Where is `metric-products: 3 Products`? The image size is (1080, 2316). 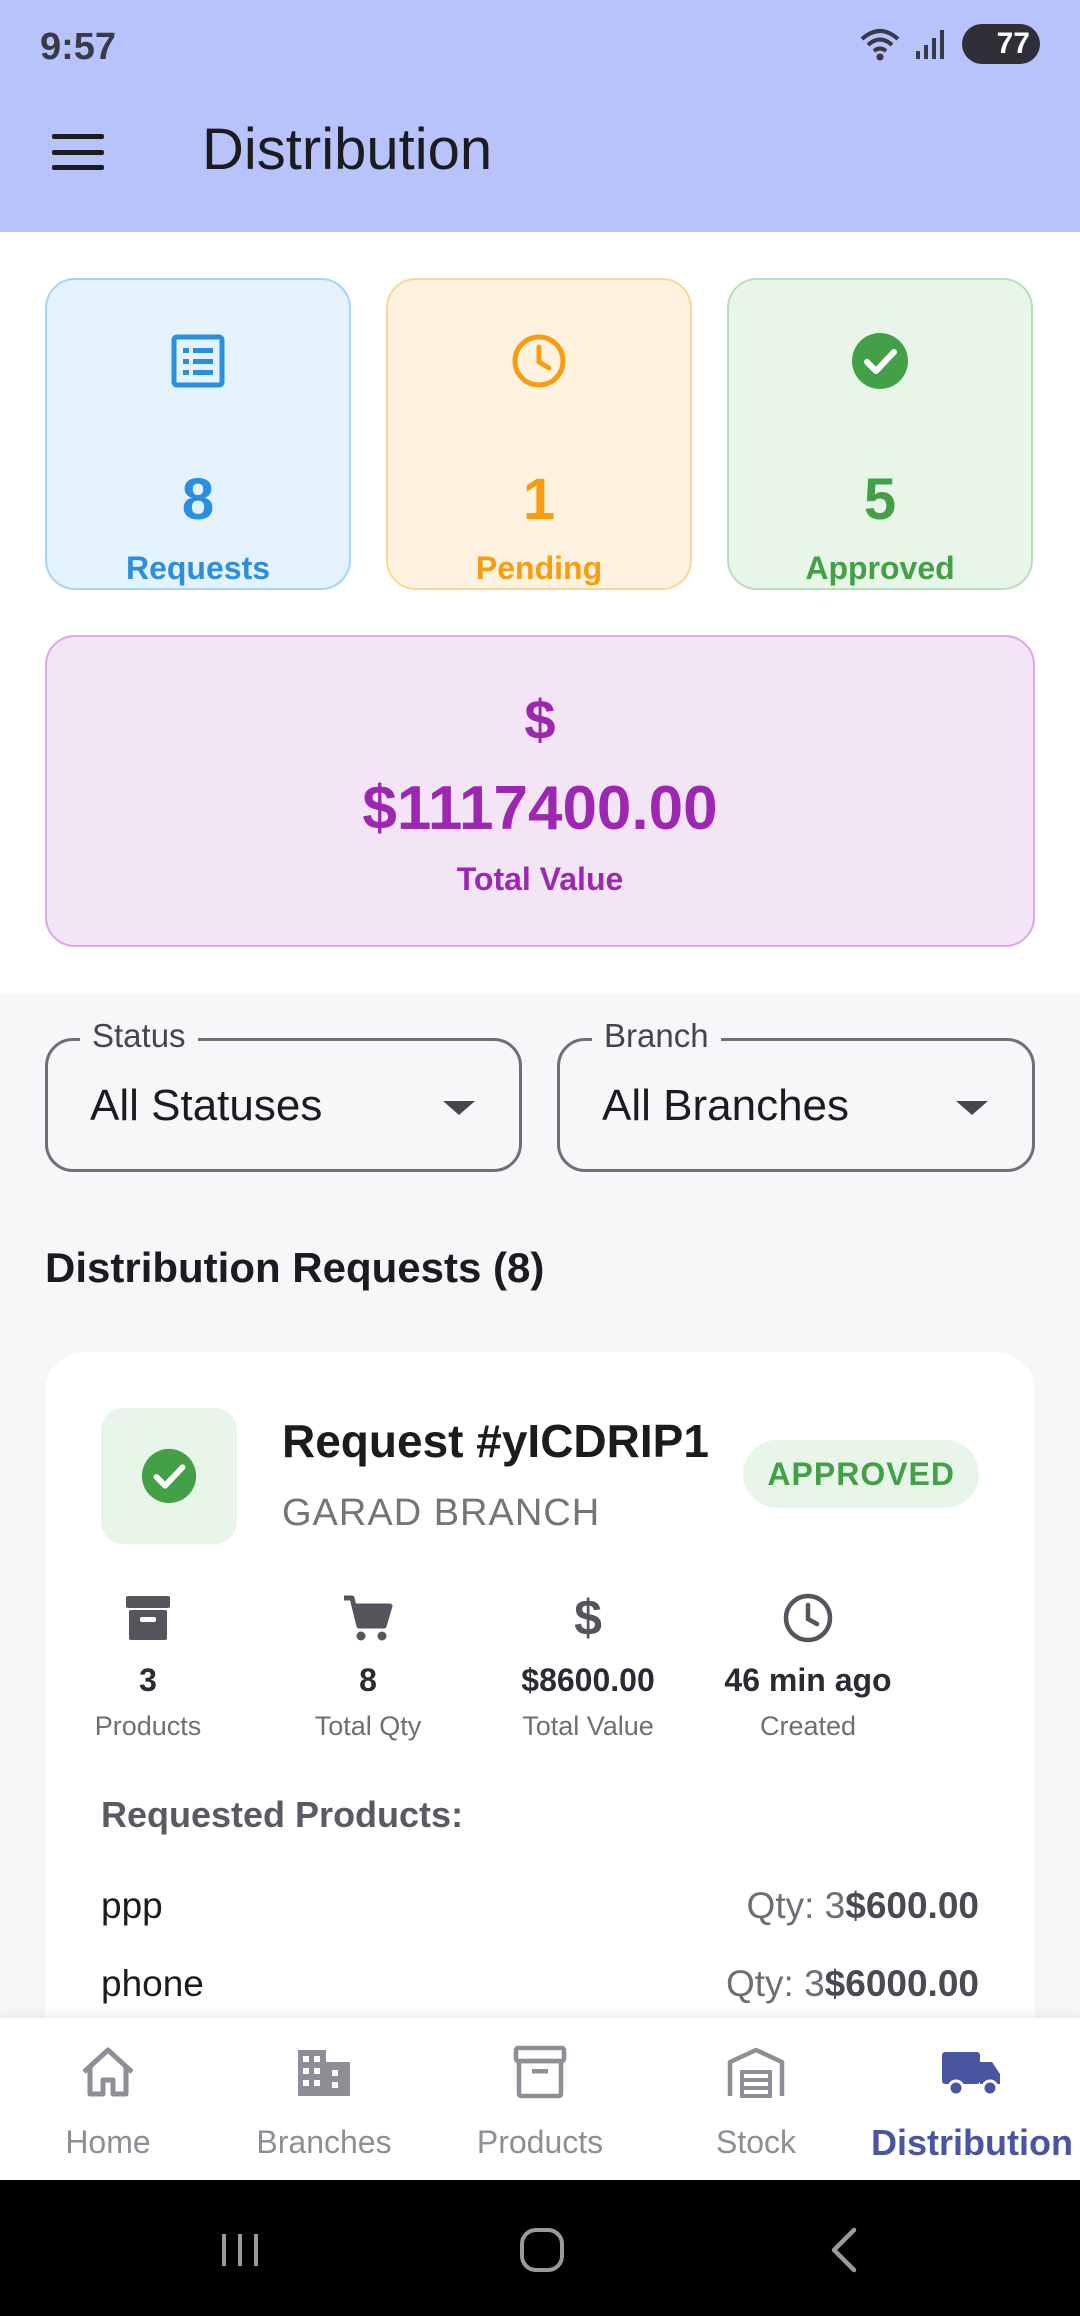 metric-products: 3 Products is located at coordinates (148, 1666).